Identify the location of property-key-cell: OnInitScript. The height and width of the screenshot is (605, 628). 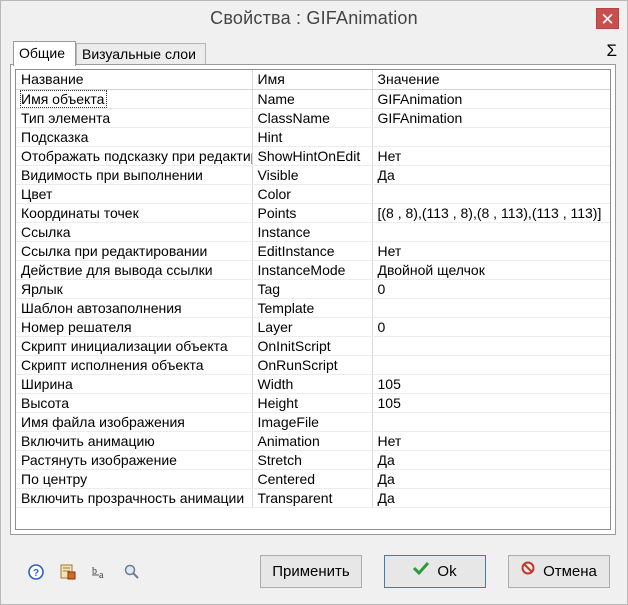
(312, 346).